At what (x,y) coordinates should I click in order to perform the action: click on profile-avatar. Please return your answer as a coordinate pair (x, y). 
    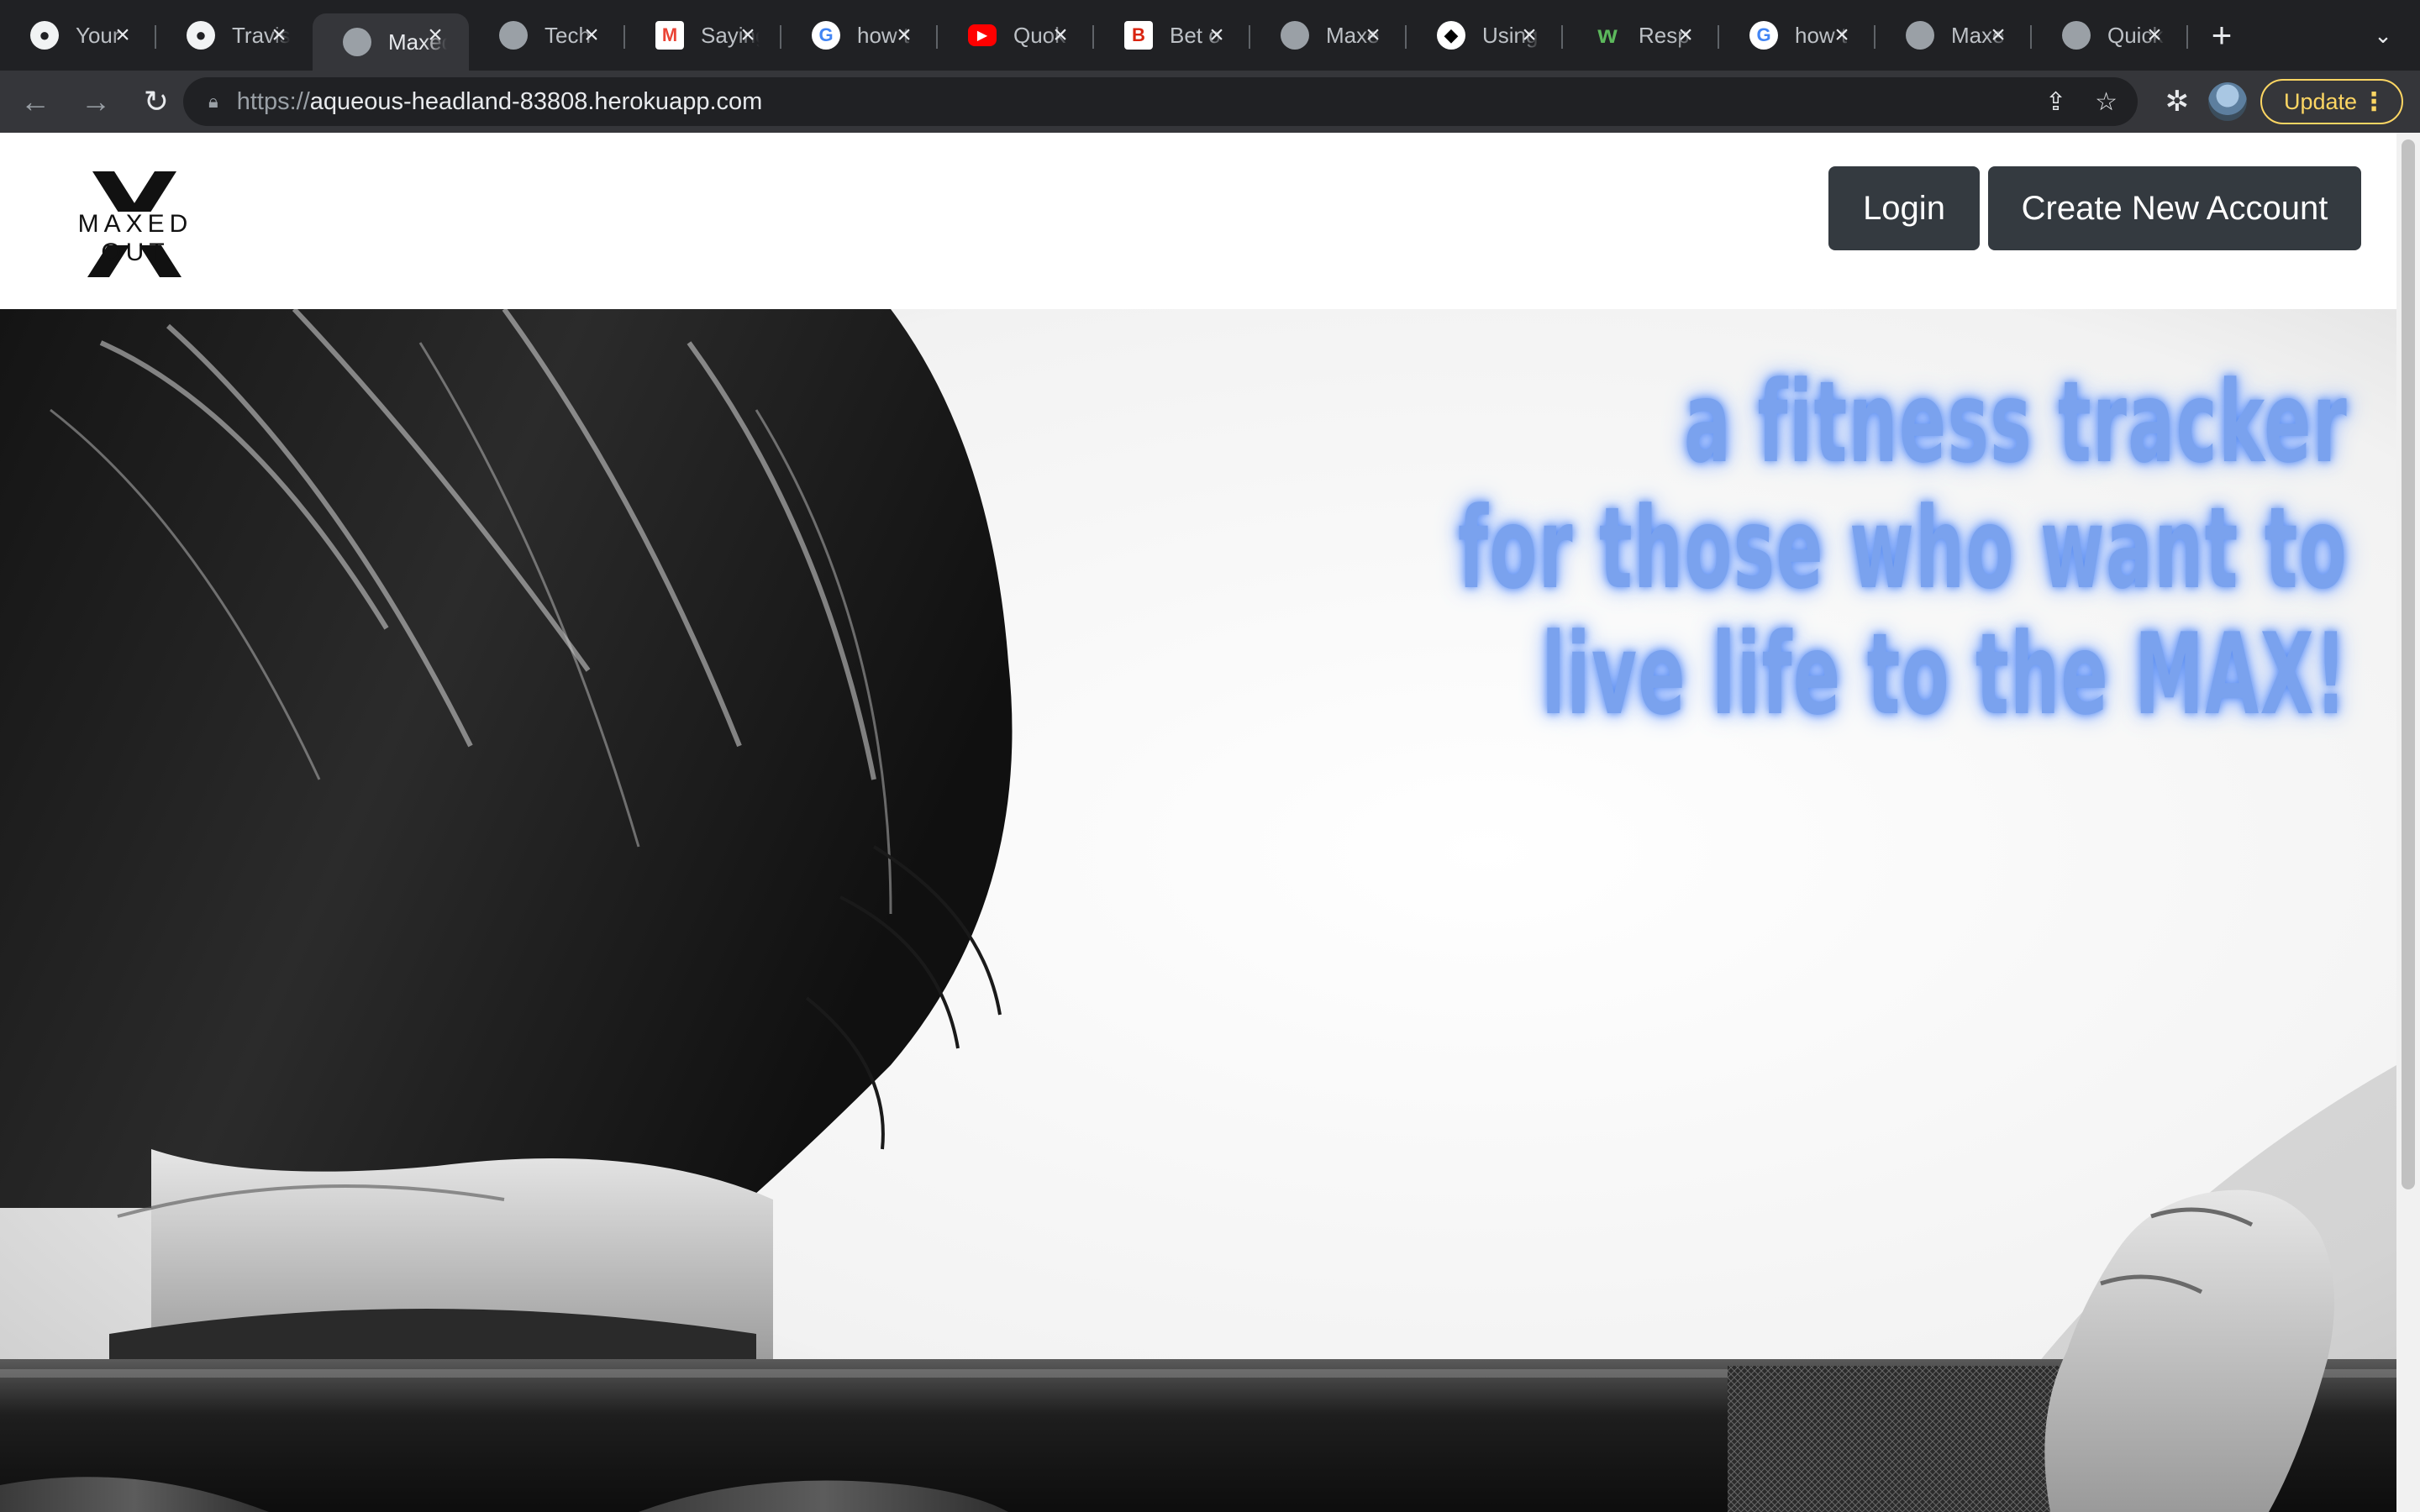
    Looking at the image, I should click on (2227, 101).